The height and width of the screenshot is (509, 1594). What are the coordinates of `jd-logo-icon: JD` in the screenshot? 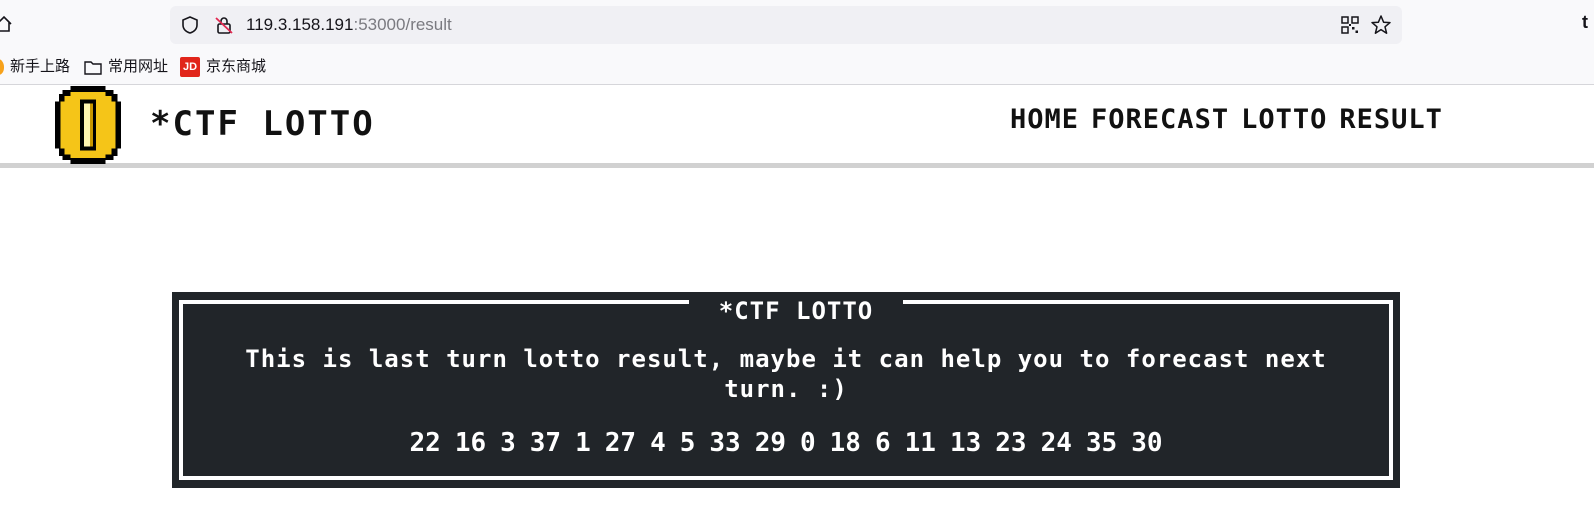 It's located at (190, 67).